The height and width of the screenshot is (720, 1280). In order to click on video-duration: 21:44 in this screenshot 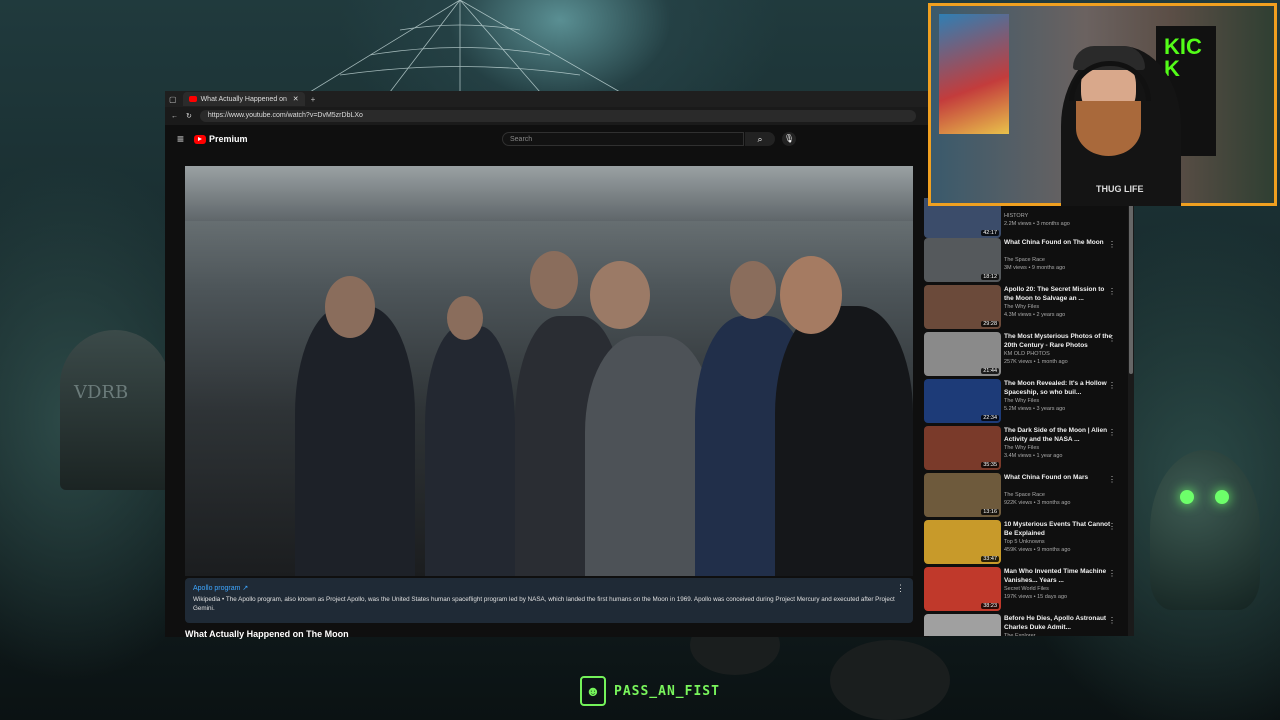, I will do `click(990, 371)`.